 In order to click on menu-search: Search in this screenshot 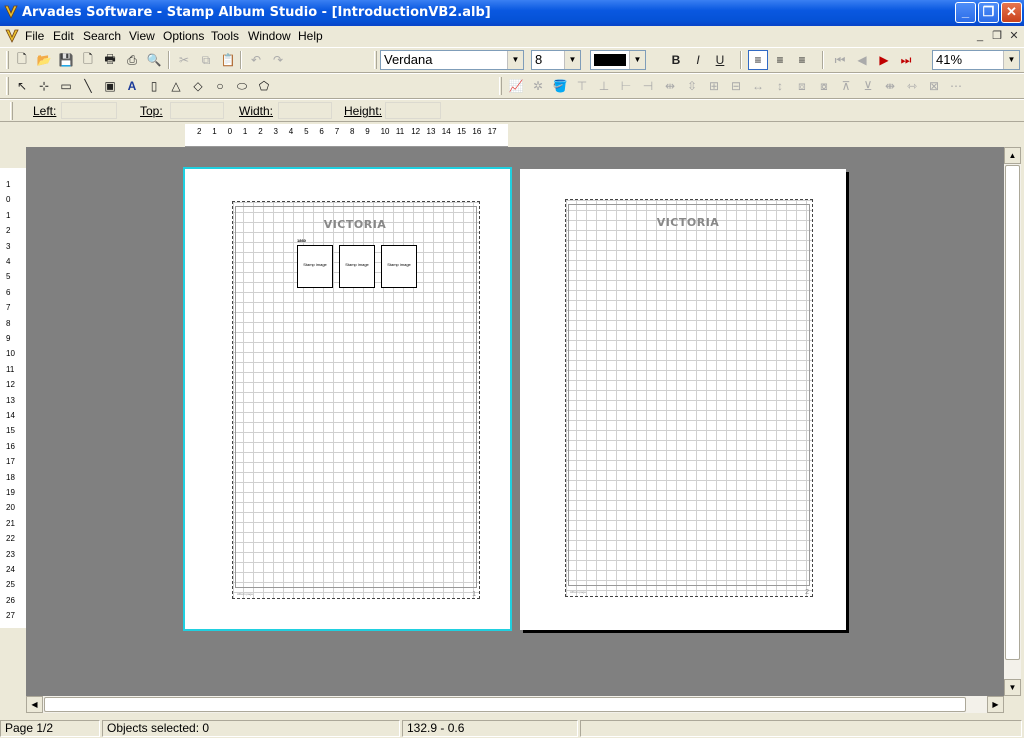, I will do `click(102, 36)`.